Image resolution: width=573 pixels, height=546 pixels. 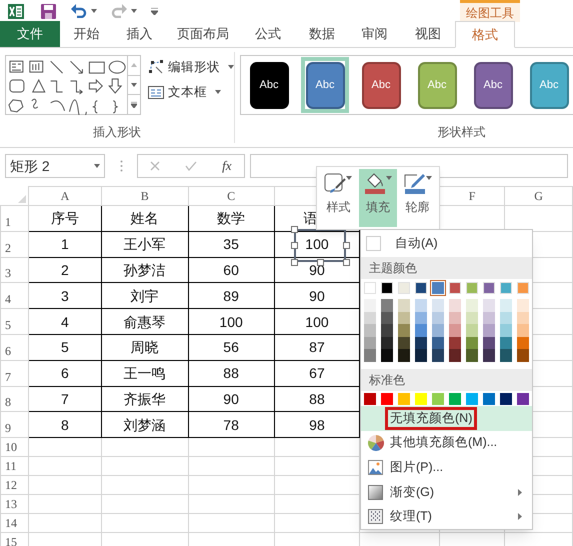 What do you see at coordinates (446, 243) in the screenshot?
I see `automatic-color-item: 自动(A)` at bounding box center [446, 243].